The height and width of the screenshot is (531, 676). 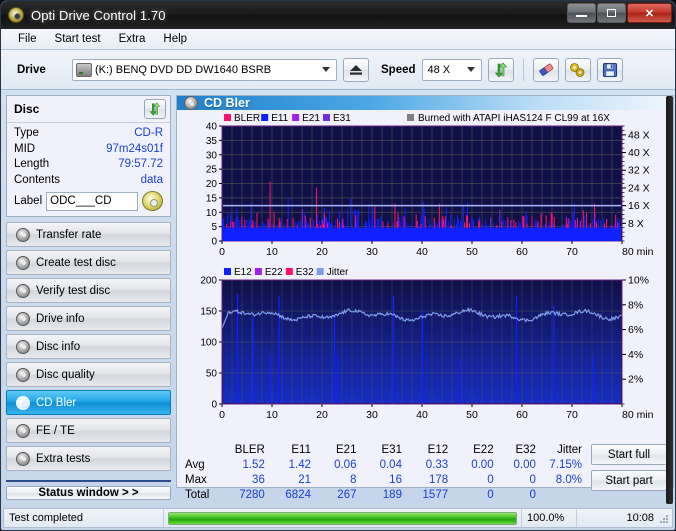 What do you see at coordinates (76, 262) in the screenshot?
I see `sidebar-item-label: Create test disc` at bounding box center [76, 262].